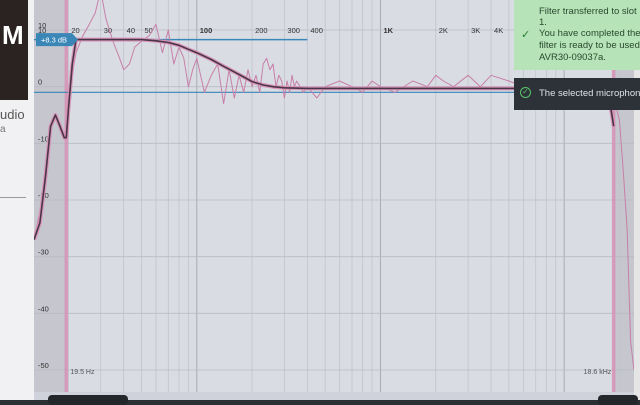  Describe the element at coordinates (3, 129) in the screenshot. I see `sidebar-subtitle: a` at that location.